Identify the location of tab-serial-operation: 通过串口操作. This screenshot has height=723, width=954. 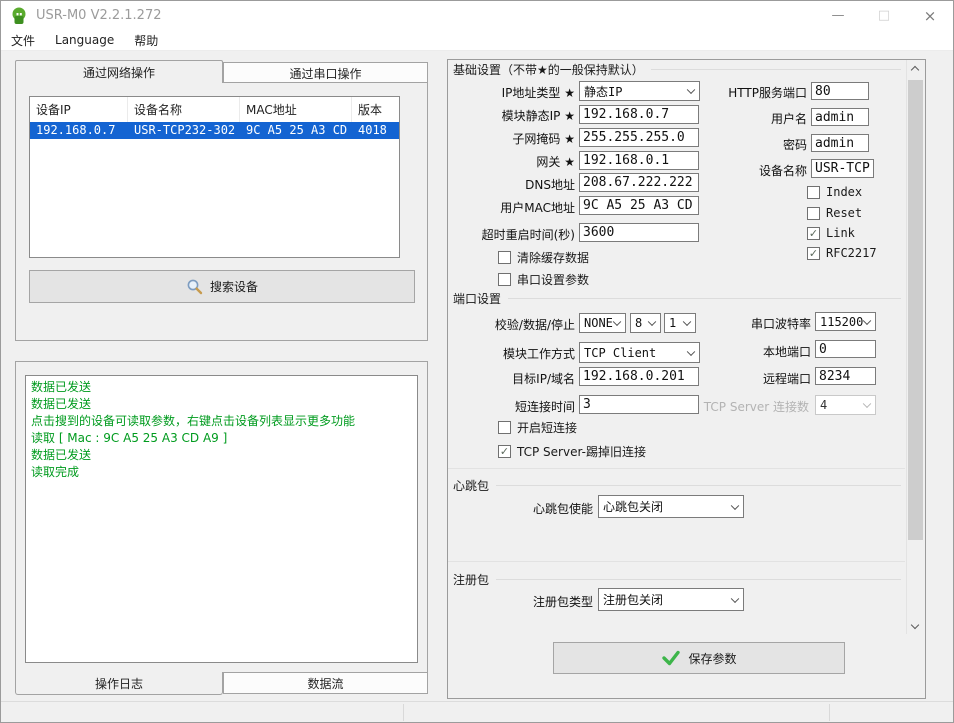
(325, 73).